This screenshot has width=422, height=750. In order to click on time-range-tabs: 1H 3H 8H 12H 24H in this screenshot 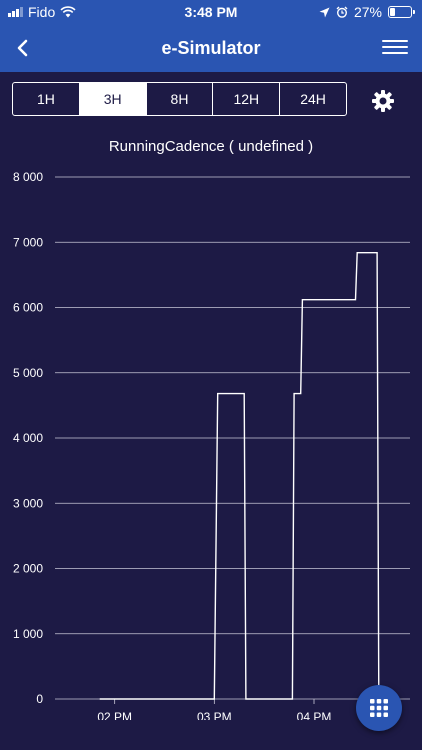, I will do `click(179, 99)`.